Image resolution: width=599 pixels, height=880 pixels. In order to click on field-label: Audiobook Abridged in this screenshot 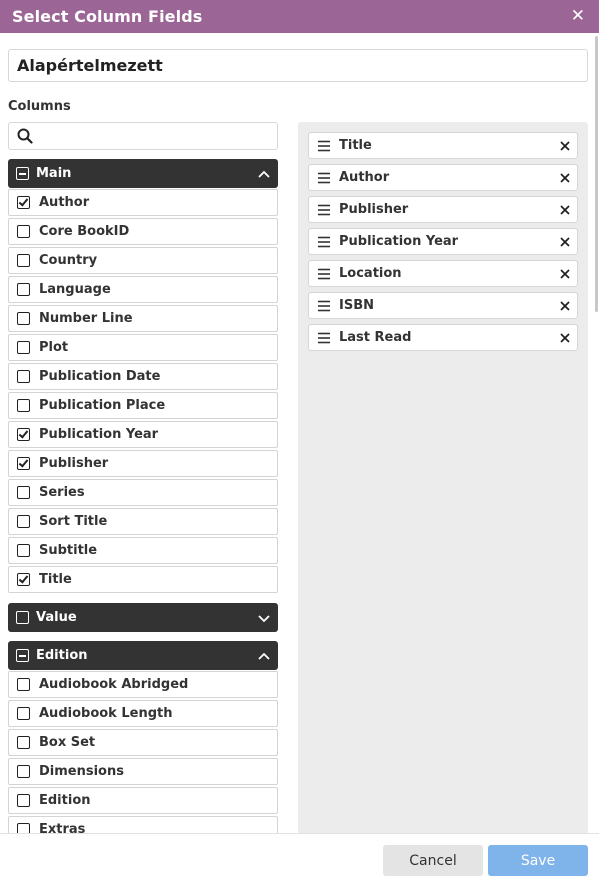, I will do `click(114, 684)`.